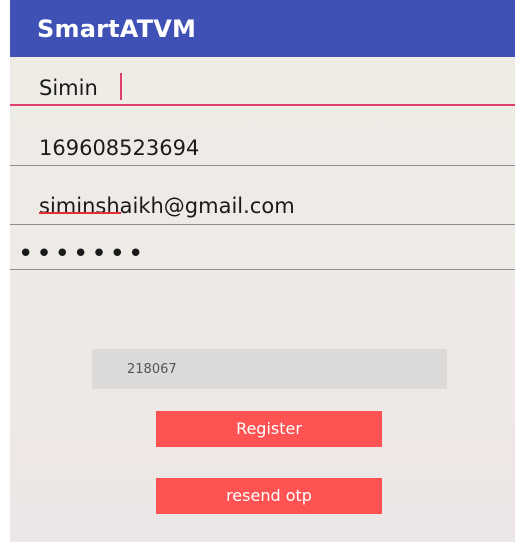 The height and width of the screenshot is (542, 515). Describe the element at coordinates (262, 224) in the screenshot. I see `email-input-underline` at that location.